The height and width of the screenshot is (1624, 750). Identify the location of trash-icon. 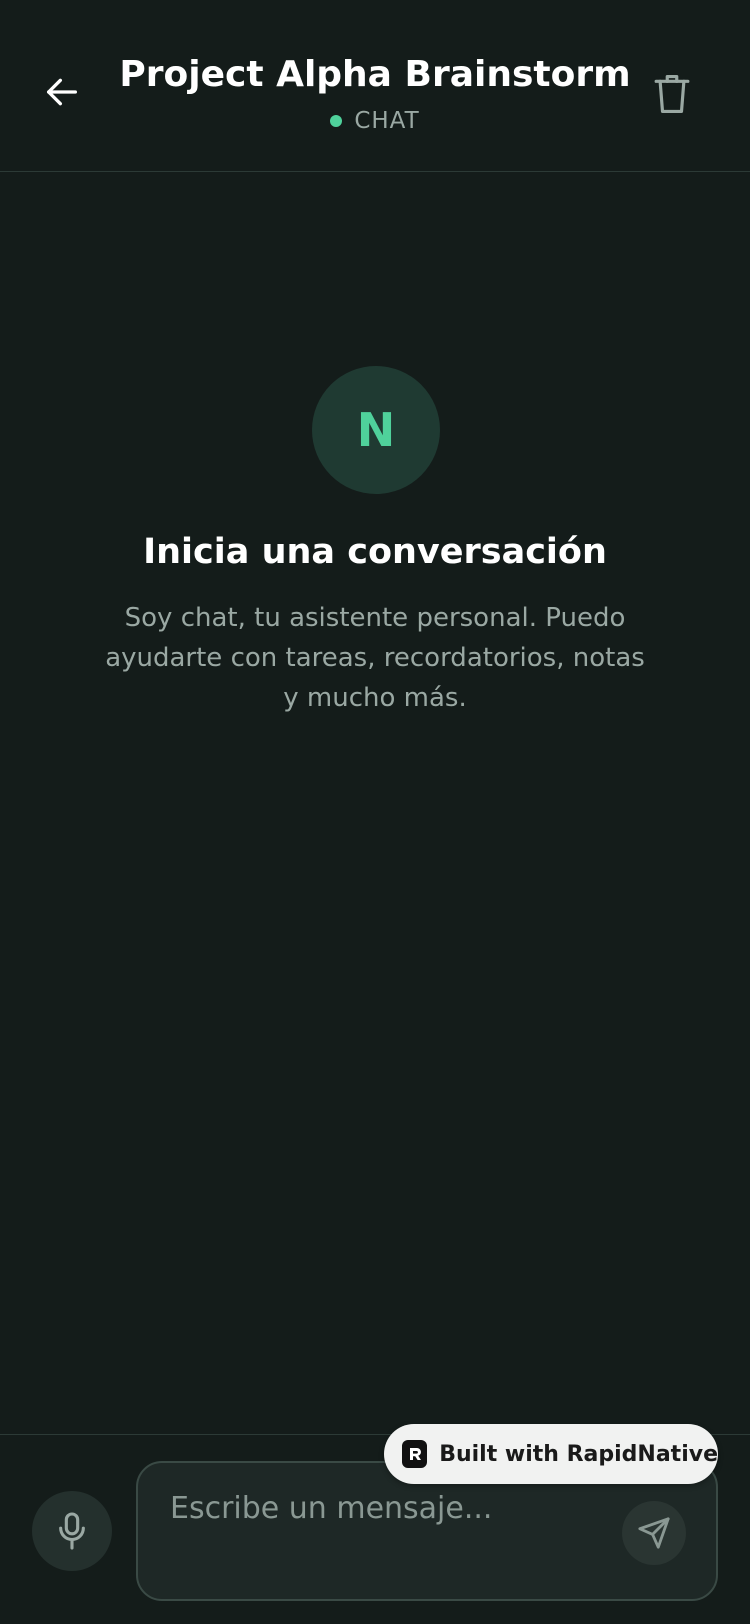
(672, 94).